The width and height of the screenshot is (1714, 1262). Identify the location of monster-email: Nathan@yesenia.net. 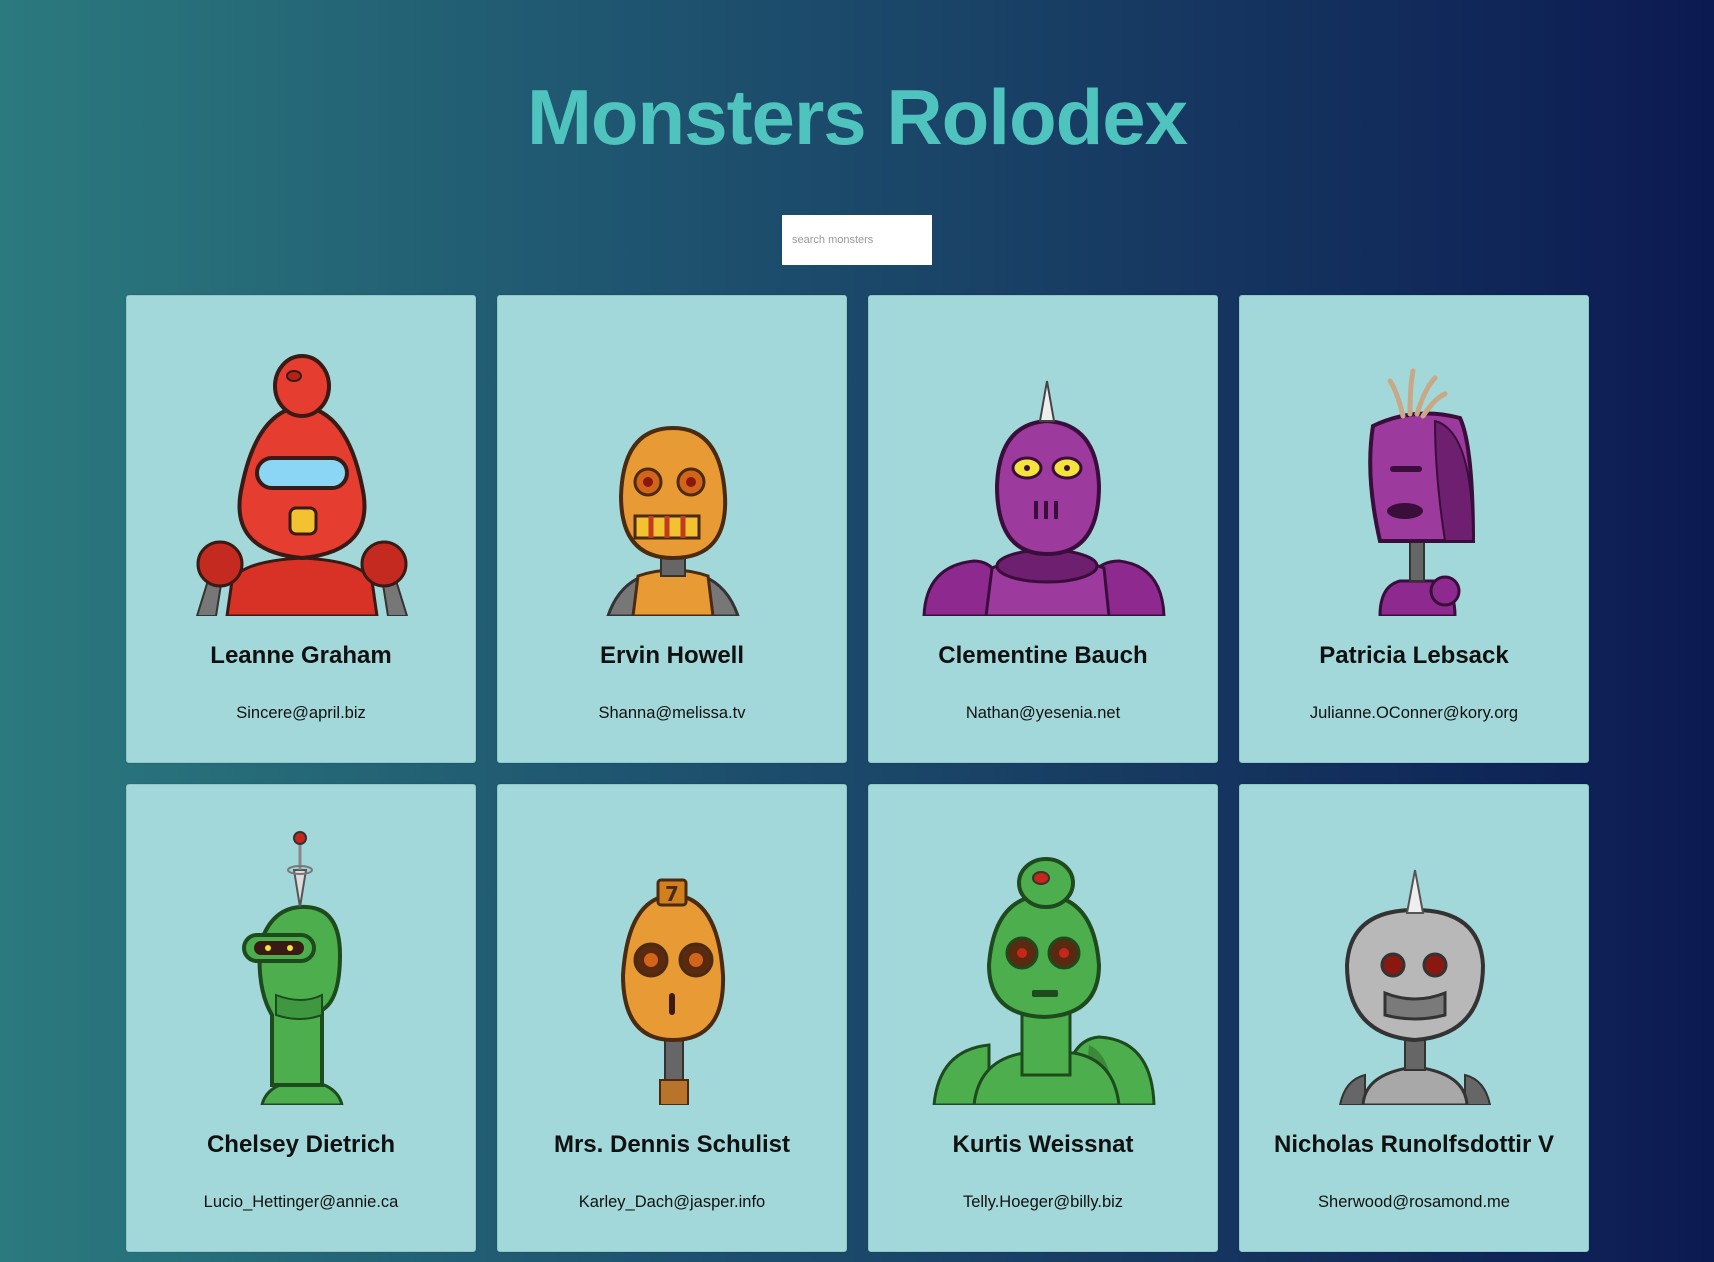
(1043, 713).